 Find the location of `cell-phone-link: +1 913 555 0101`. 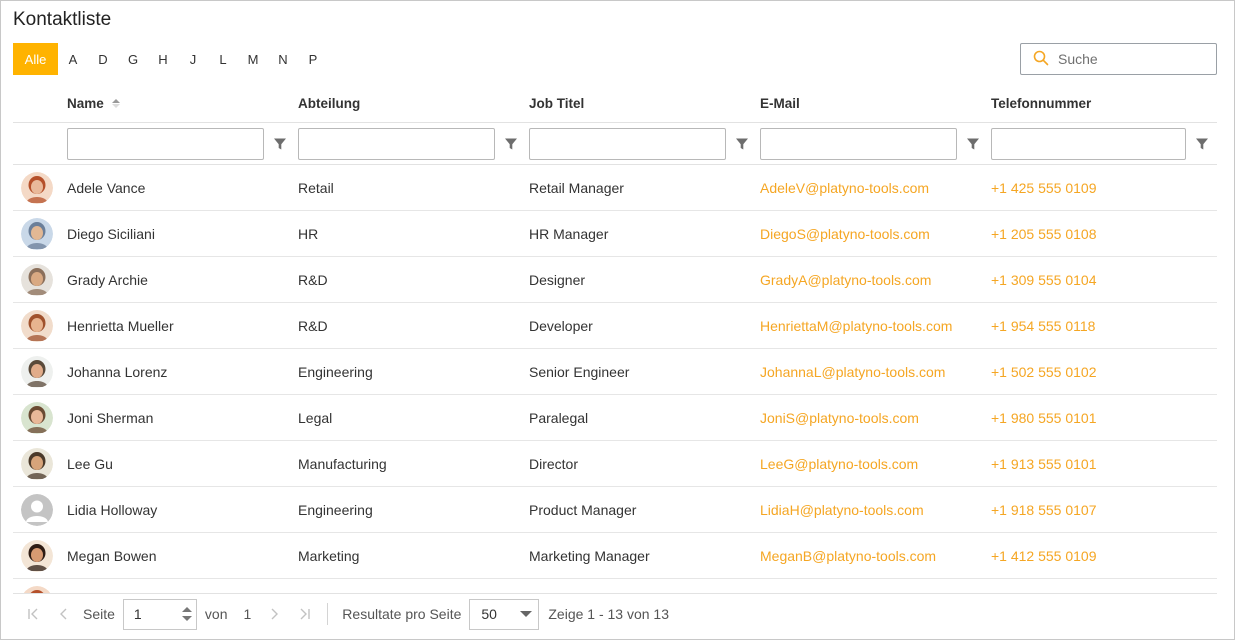

cell-phone-link: +1 913 555 0101 is located at coordinates (1044, 464).